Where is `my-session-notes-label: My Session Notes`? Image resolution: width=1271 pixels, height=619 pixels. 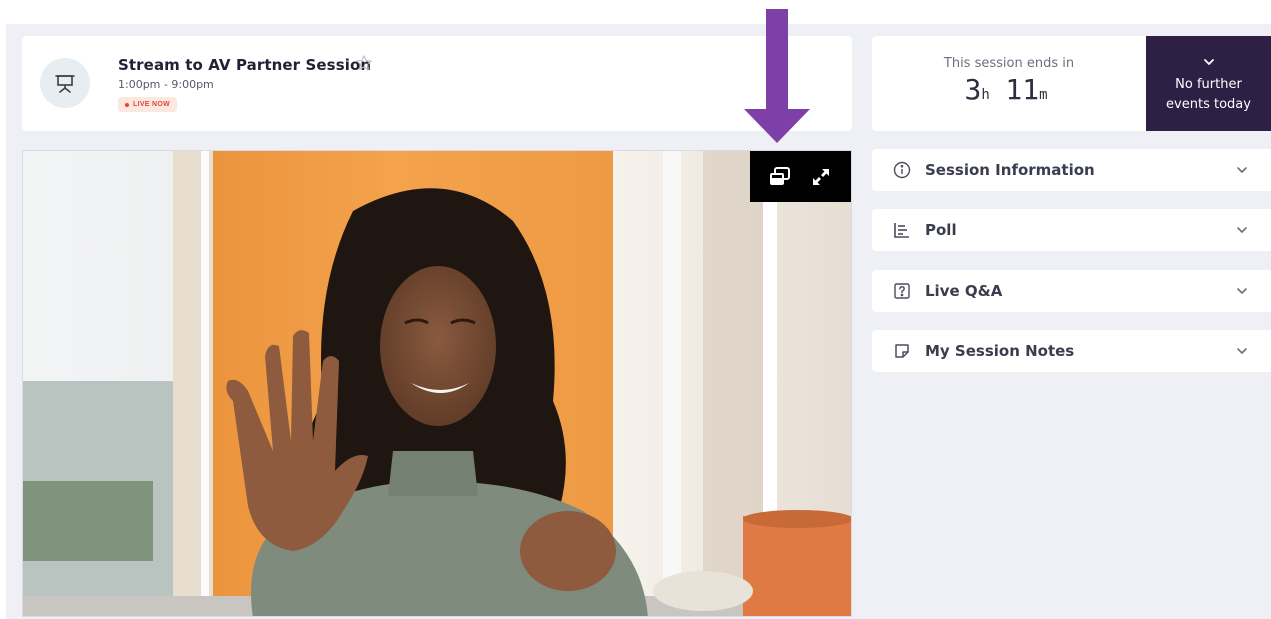
my-session-notes-label: My Session Notes is located at coordinates (1000, 351).